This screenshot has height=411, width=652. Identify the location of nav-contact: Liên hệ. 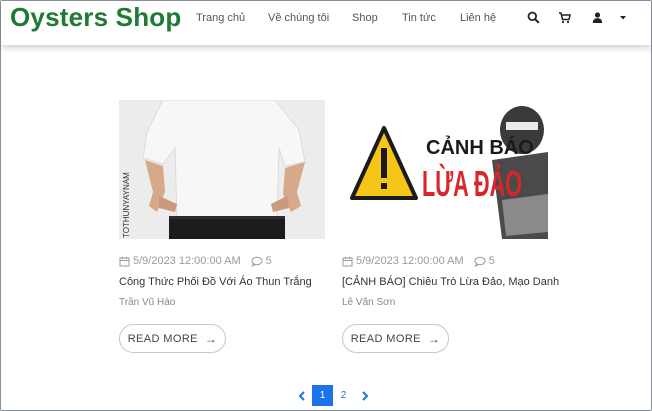
(478, 18).